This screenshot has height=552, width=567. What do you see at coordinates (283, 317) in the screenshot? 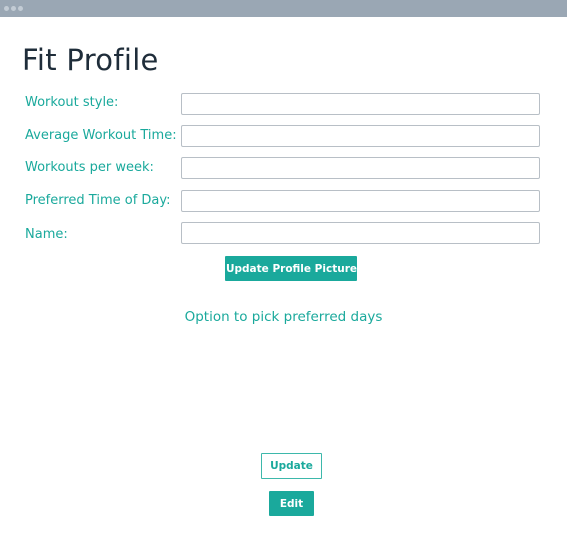
I see `preferred-days-option-text: Option to pick preferred days` at bounding box center [283, 317].